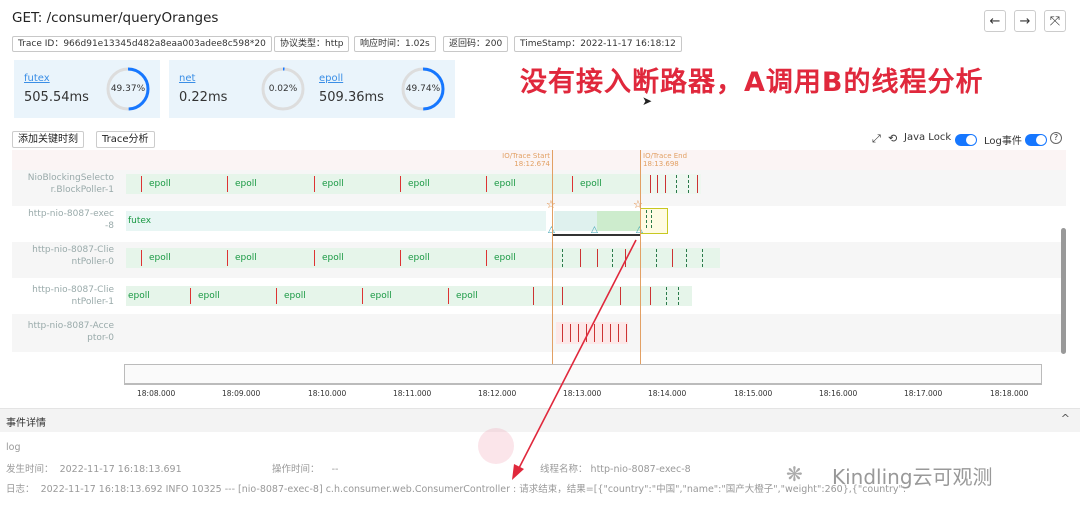  What do you see at coordinates (794, 474) in the screenshot?
I see `wechat-logo-icon: ❋` at bounding box center [794, 474].